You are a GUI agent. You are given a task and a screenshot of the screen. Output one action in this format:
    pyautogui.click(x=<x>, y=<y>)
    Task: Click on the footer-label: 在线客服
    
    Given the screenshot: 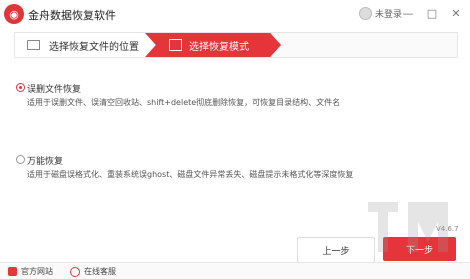 What is the action you would take?
    pyautogui.click(x=100, y=271)
    